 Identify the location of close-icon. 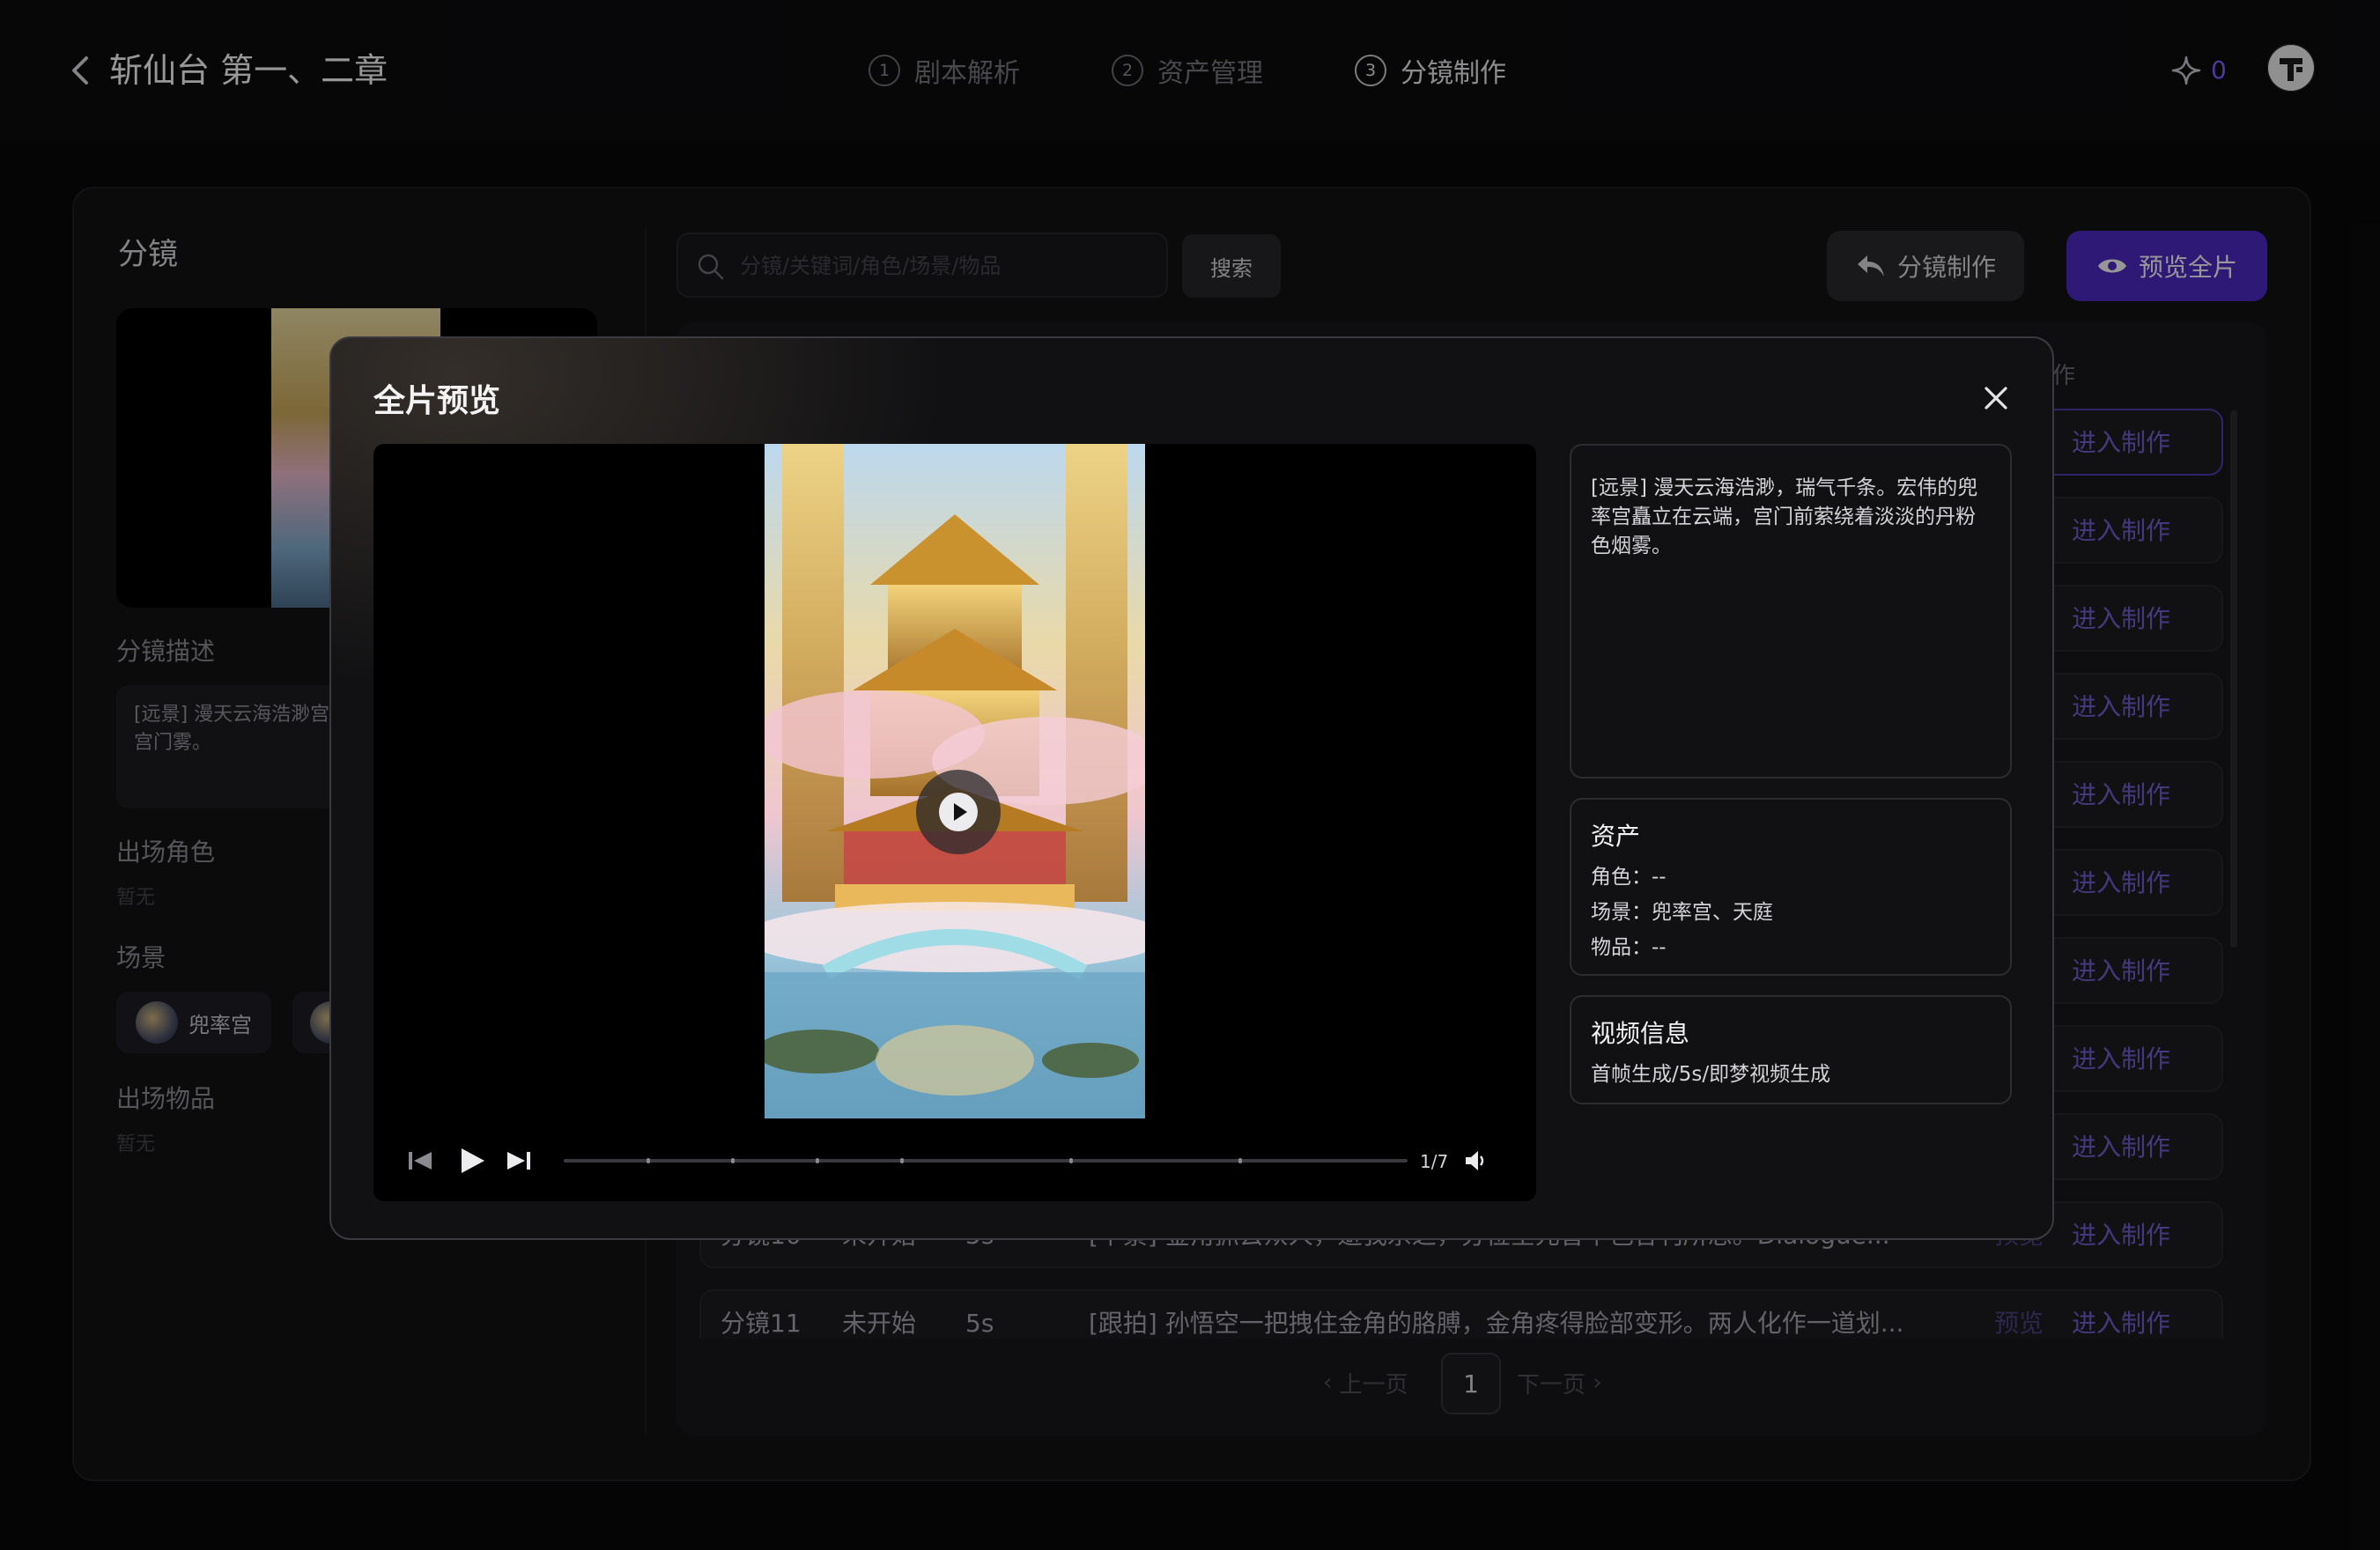
(1996, 398).